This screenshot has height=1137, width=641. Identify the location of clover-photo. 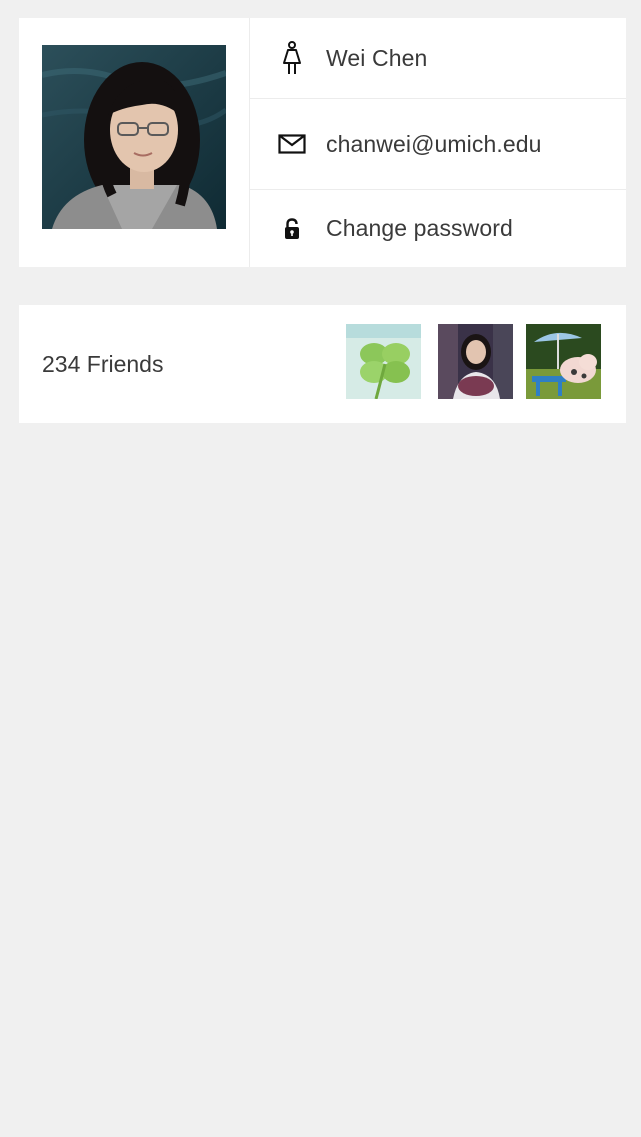
(383, 361).